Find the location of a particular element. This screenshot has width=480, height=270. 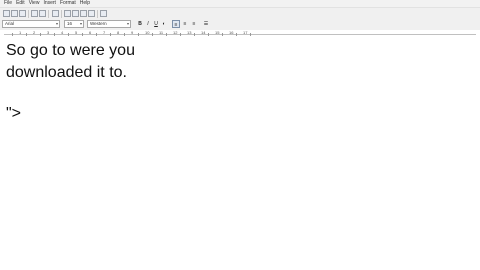

ruler-number: 16 is located at coordinates (231, 32).